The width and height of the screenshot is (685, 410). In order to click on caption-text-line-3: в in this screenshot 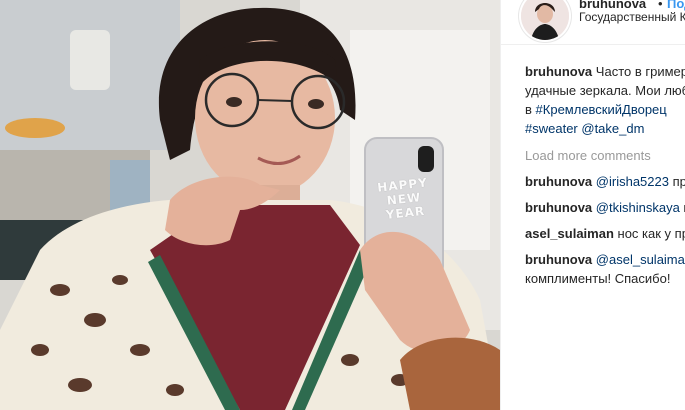, I will do `click(528, 109)`.